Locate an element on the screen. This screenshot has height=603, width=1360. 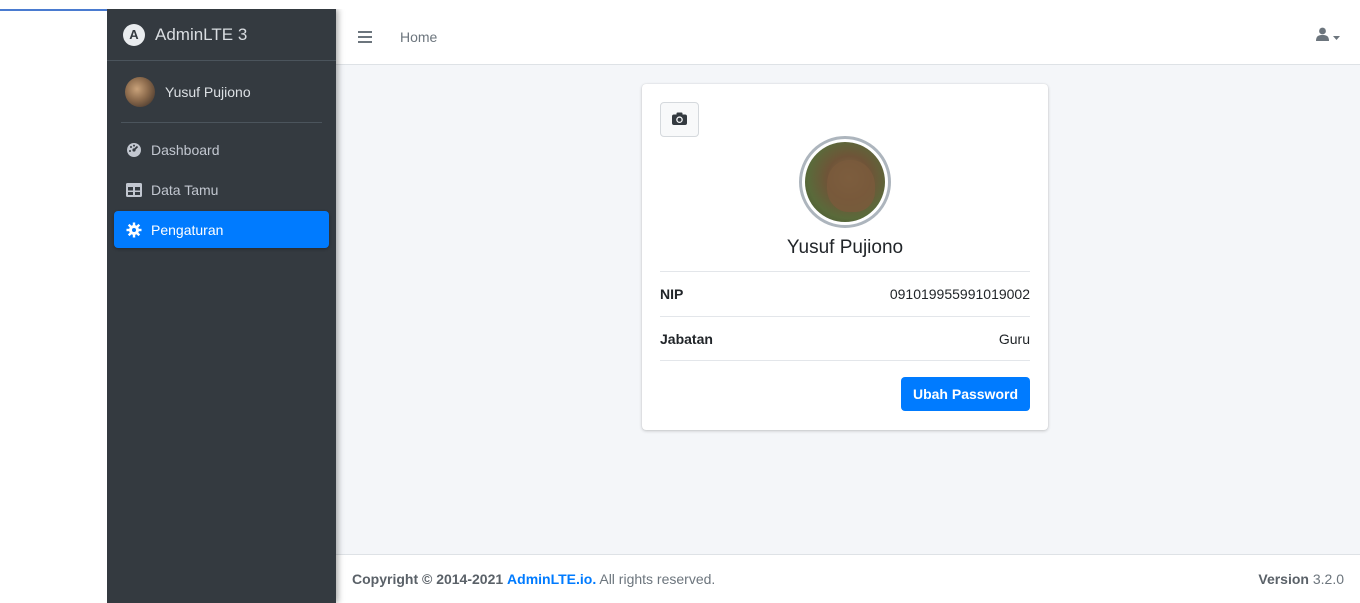
field-label-jabatan: Jabatan is located at coordinates (686, 338).